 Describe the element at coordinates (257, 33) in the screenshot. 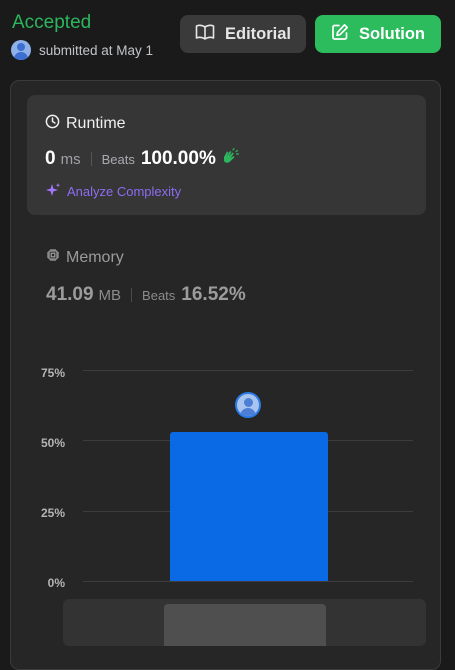

I see `editorial-label: Editorial` at that location.